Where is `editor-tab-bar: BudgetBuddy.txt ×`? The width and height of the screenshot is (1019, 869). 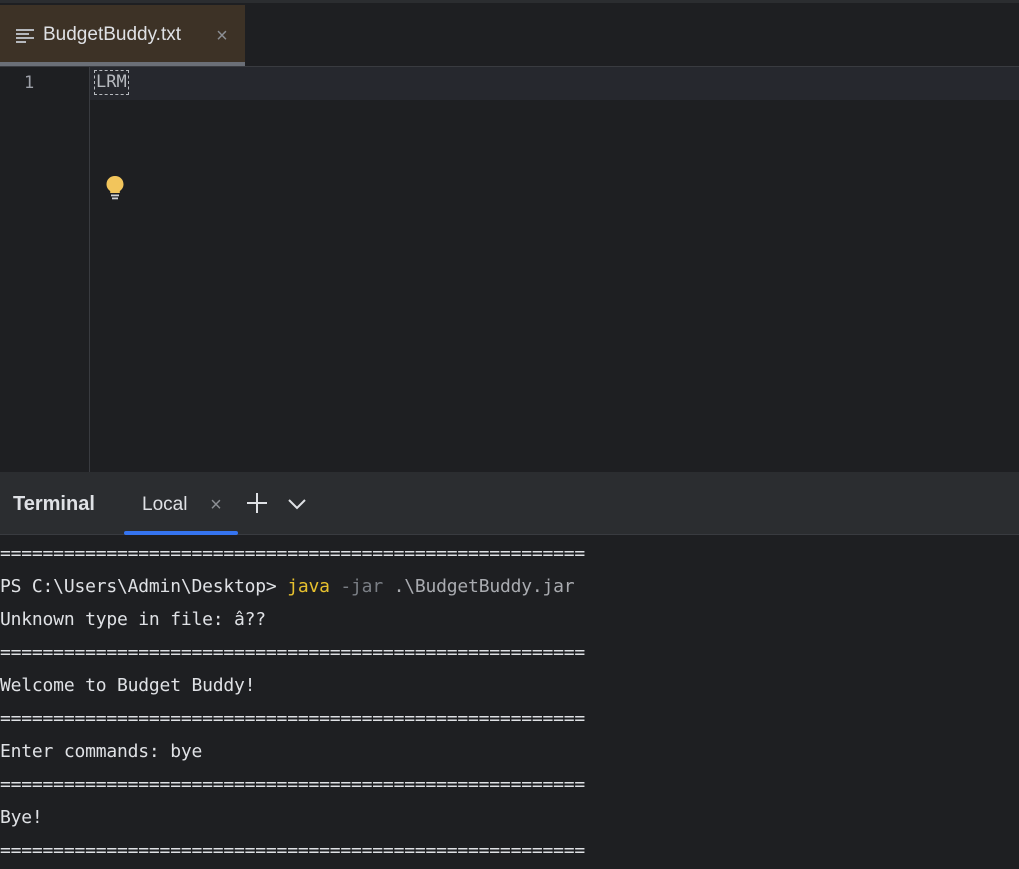
editor-tab-bar: BudgetBuddy.txt × is located at coordinates (509, 35).